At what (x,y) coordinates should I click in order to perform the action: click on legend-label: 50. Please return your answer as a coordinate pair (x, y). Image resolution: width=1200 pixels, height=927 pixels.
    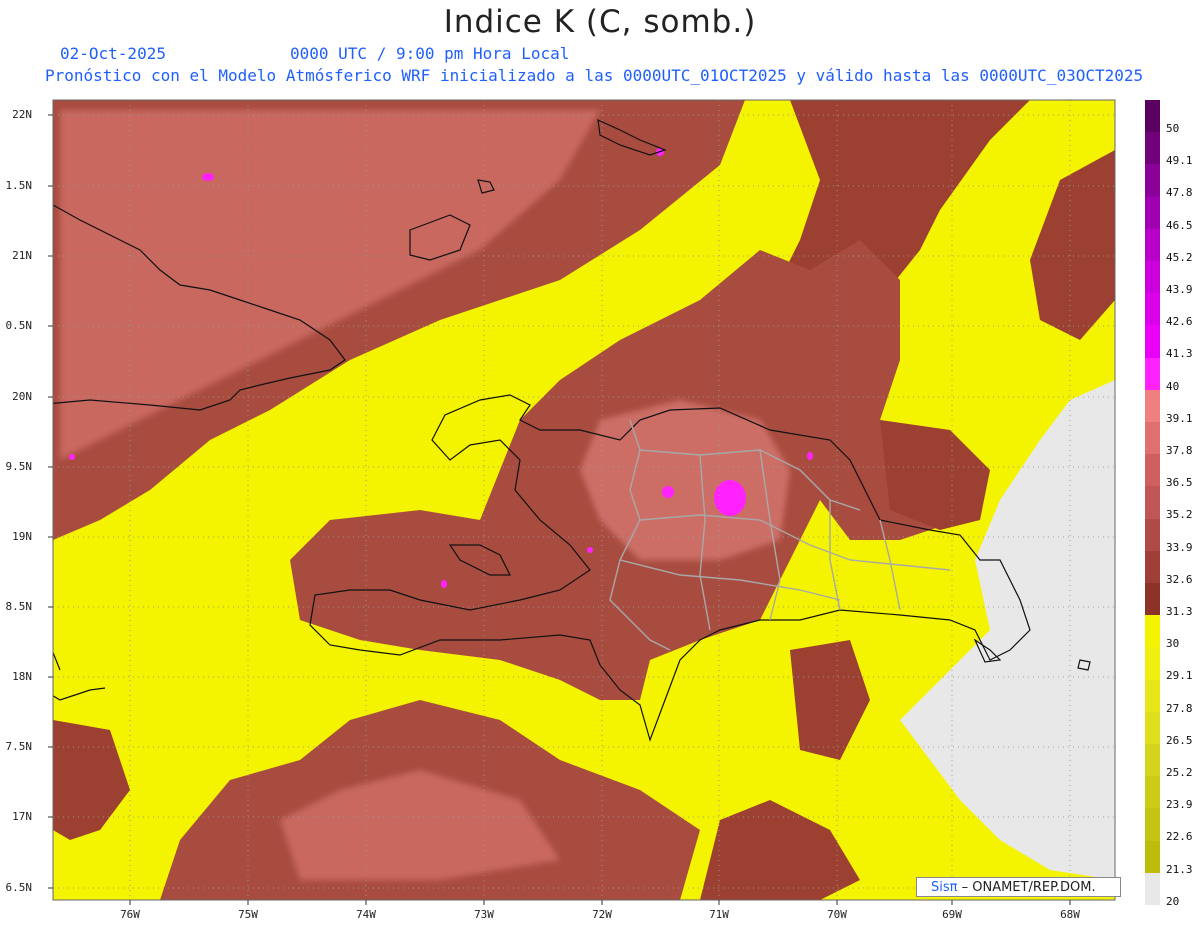
    Looking at the image, I should click on (1173, 128).